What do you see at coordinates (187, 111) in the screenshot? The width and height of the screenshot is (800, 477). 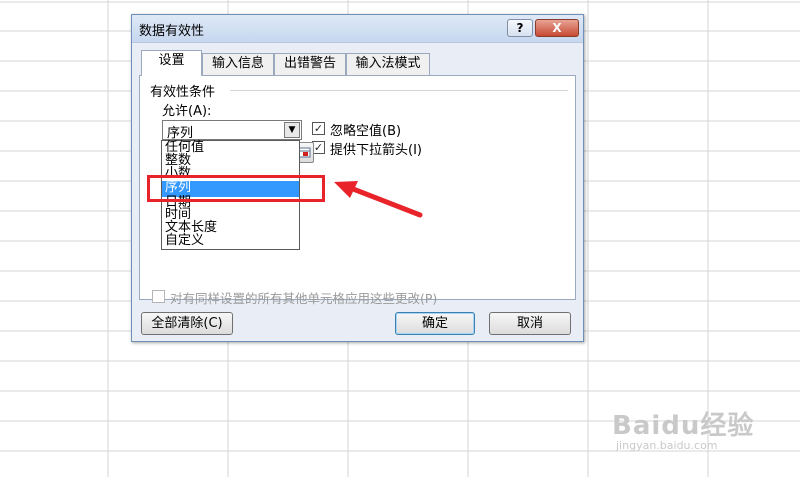 I see `allow-label: 允许(A):` at bounding box center [187, 111].